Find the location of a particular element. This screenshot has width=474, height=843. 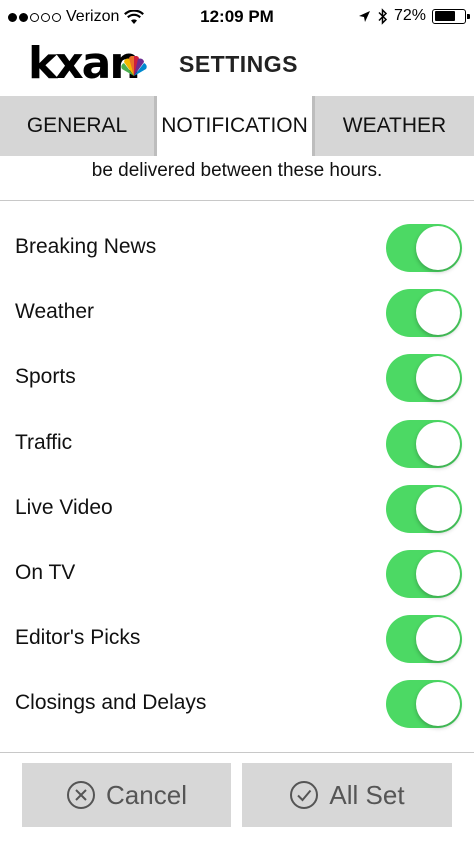

list-item: Weather is located at coordinates (237, 313).